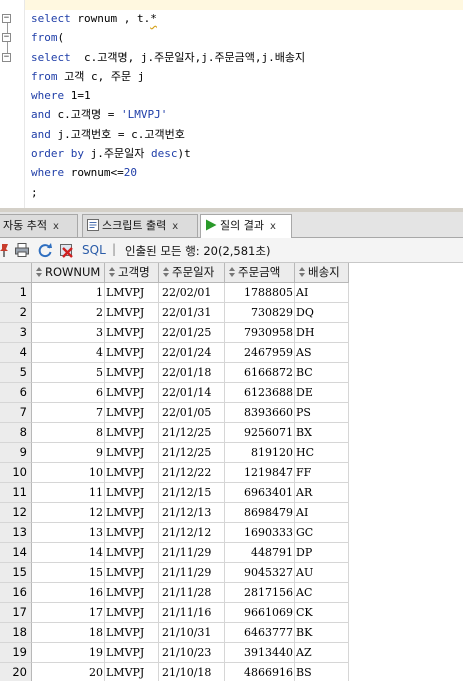  What do you see at coordinates (168, 95) in the screenshot?
I see `code-line: where 1=1` at bounding box center [168, 95].